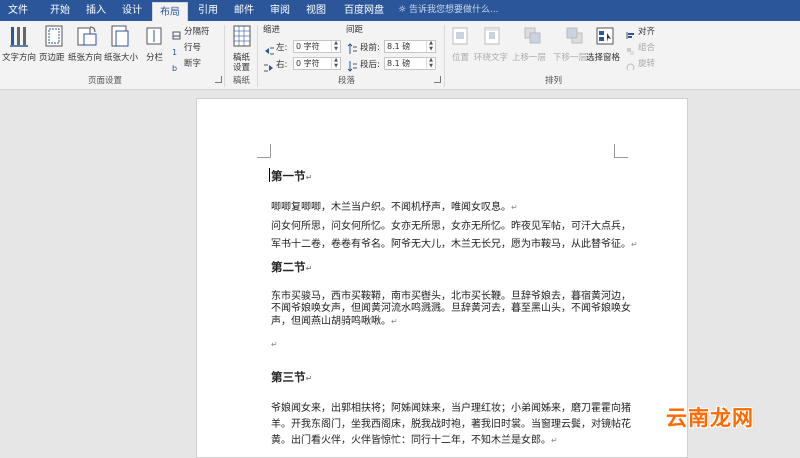  Describe the element at coordinates (492, 36) in the screenshot. I see `wrap-text-icon` at that location.